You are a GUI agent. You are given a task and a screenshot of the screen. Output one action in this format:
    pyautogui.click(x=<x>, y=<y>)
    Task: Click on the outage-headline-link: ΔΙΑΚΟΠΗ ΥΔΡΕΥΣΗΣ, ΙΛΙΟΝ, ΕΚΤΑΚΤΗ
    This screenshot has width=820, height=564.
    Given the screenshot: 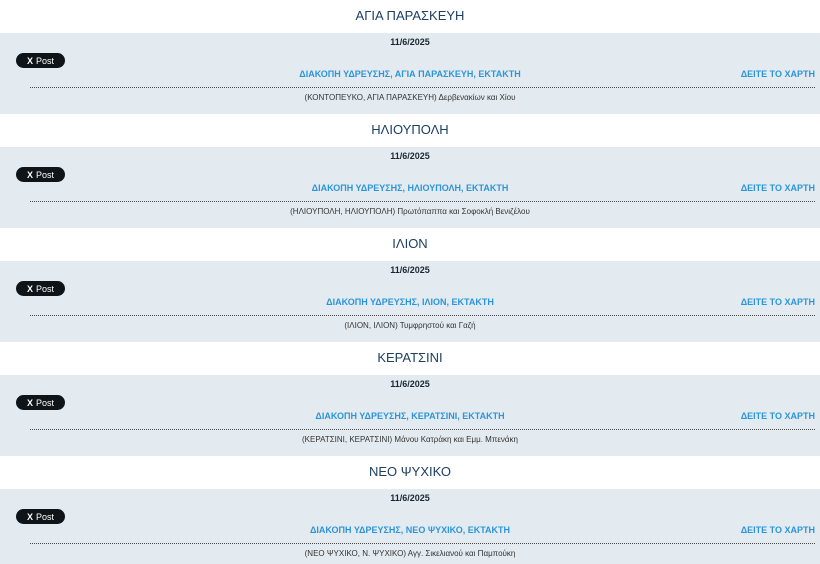 What is the action you would take?
    pyautogui.click(x=410, y=302)
    